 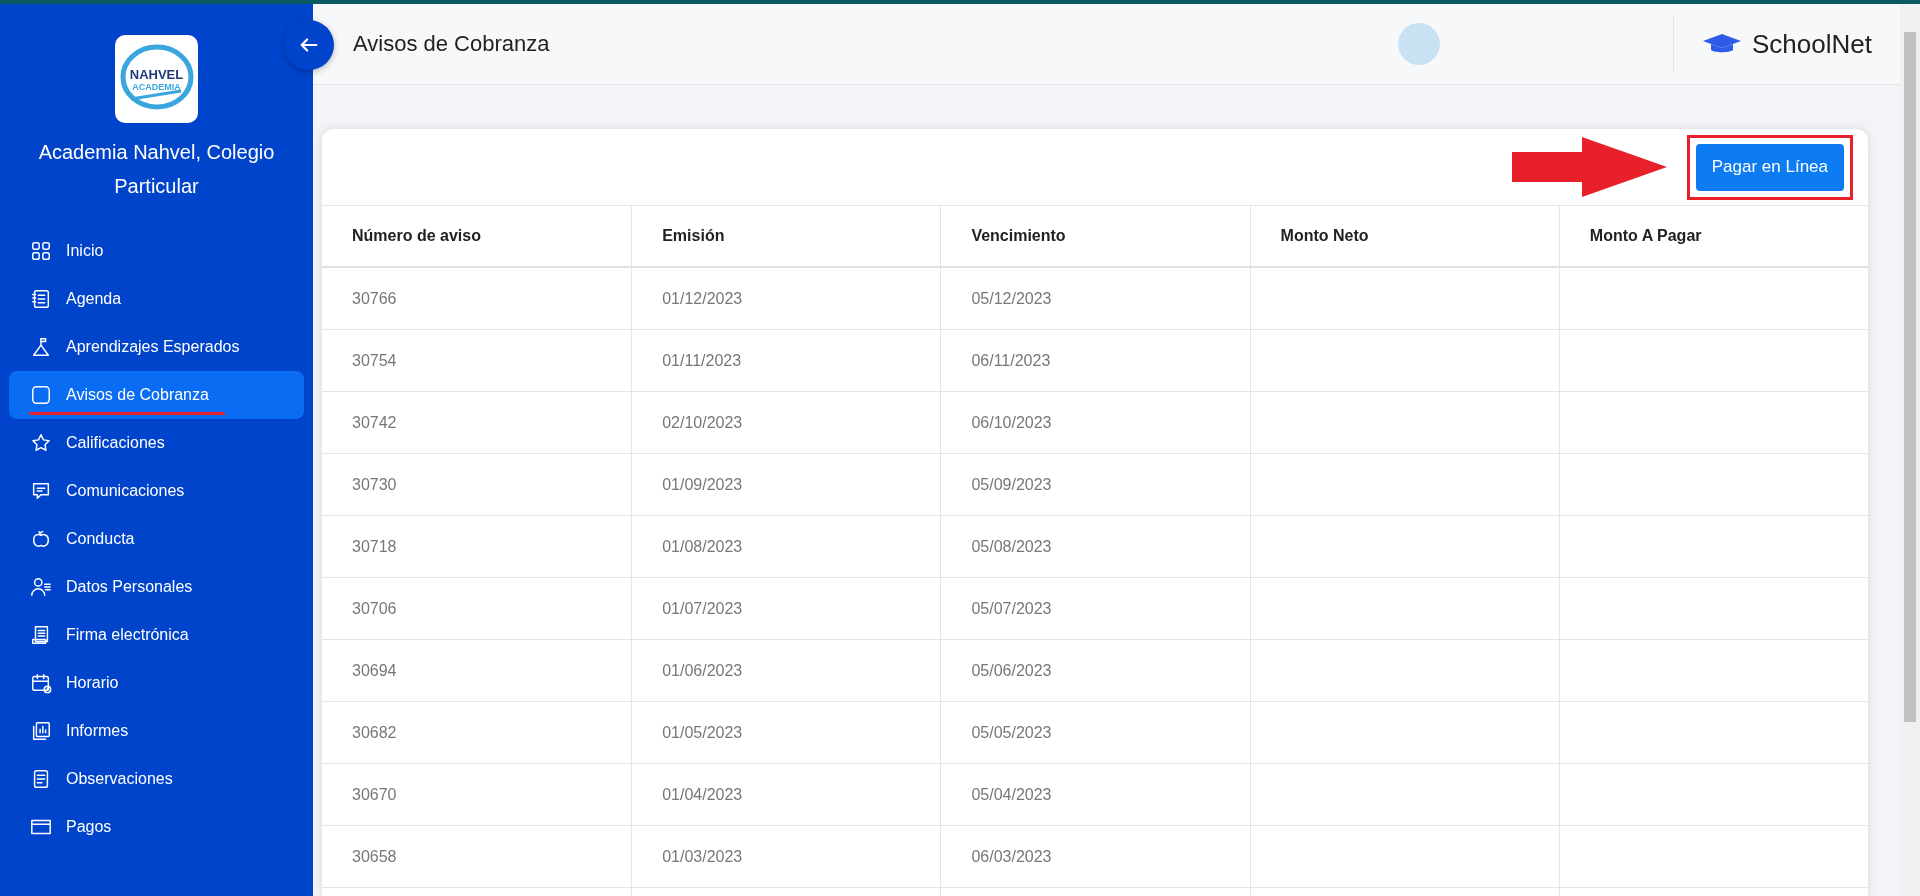 What do you see at coordinates (156, 779) in the screenshot?
I see `sidebar-item: Observaciones` at bounding box center [156, 779].